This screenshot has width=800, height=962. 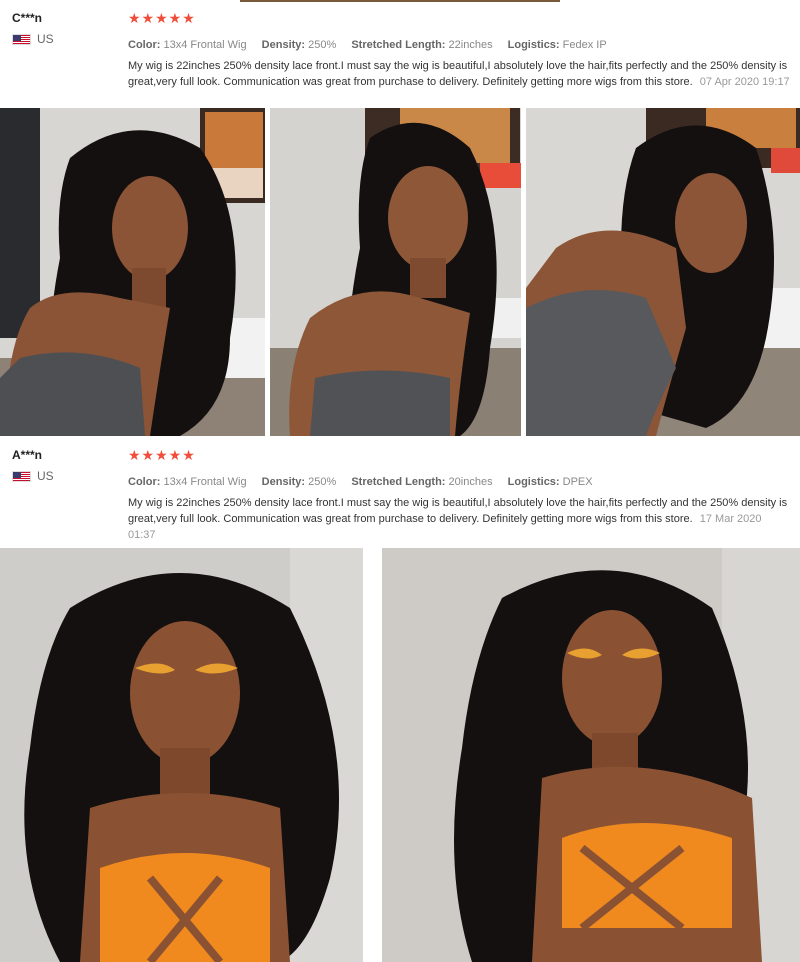 I want to click on attr-value: Fedex IP, so click(x=584, y=45).